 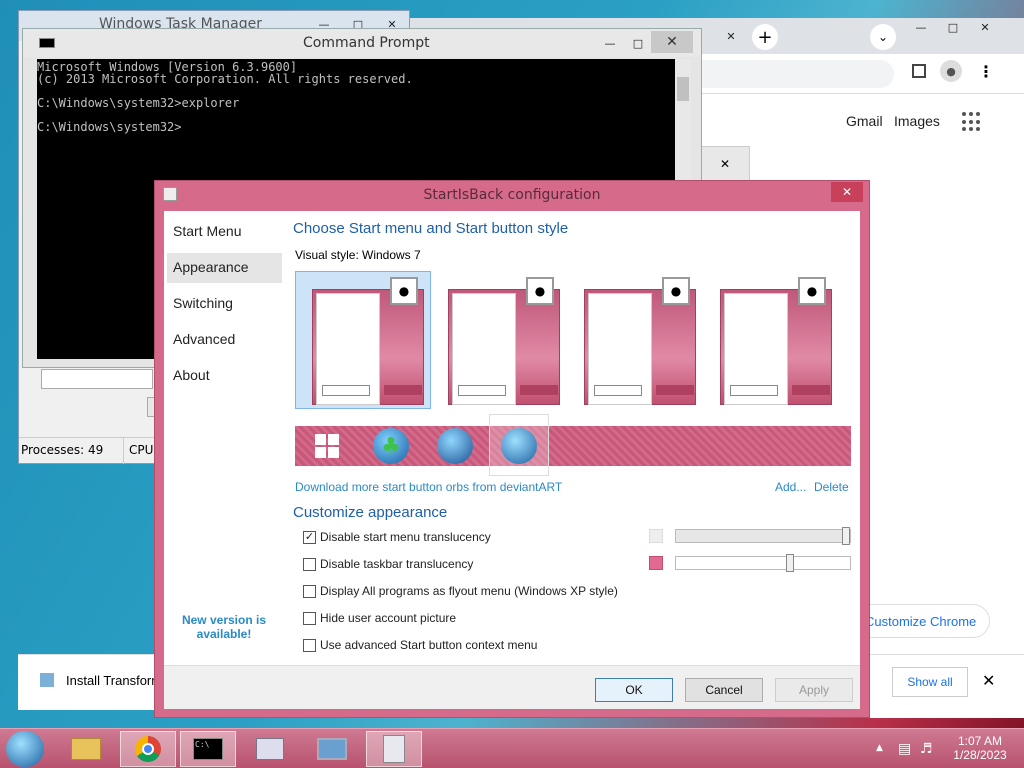 What do you see at coordinates (683, 89) in the screenshot?
I see `cmd-scroll-thumb` at bounding box center [683, 89].